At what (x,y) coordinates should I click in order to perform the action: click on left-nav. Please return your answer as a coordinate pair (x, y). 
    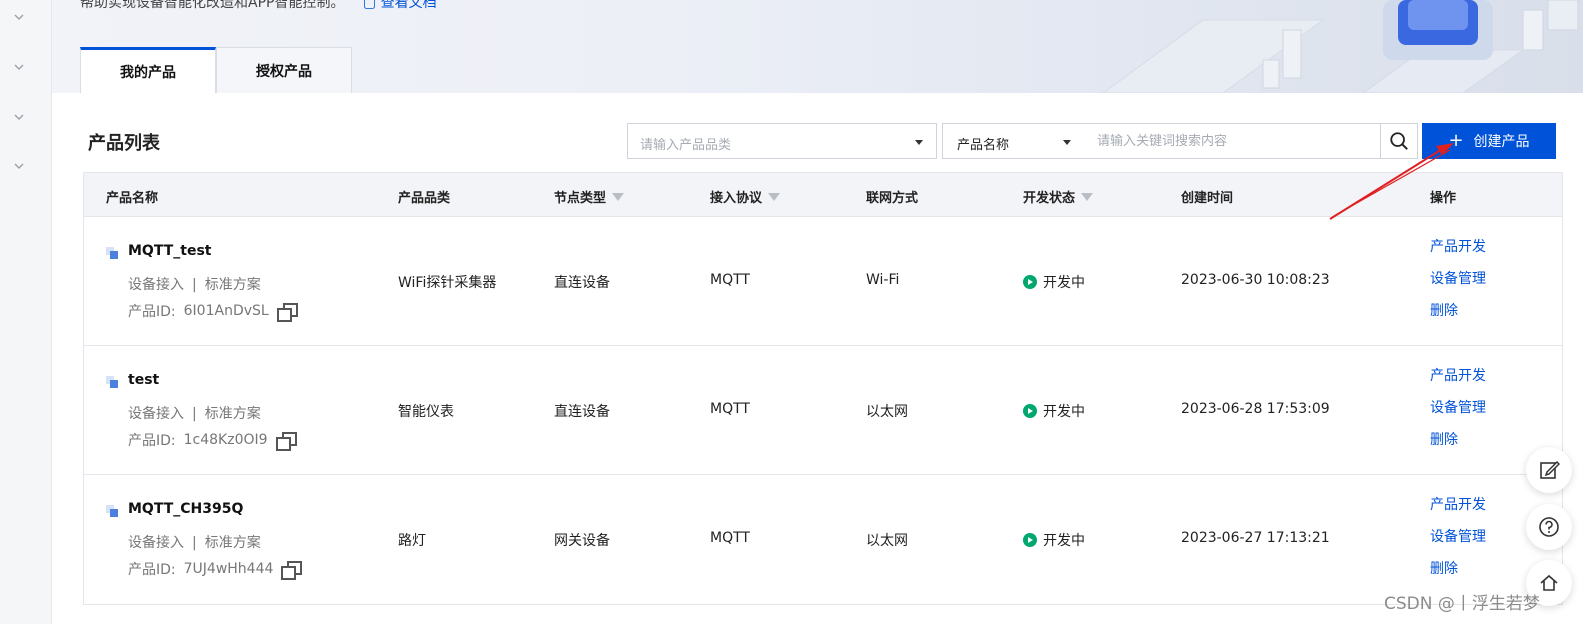
    Looking at the image, I should click on (26, 312).